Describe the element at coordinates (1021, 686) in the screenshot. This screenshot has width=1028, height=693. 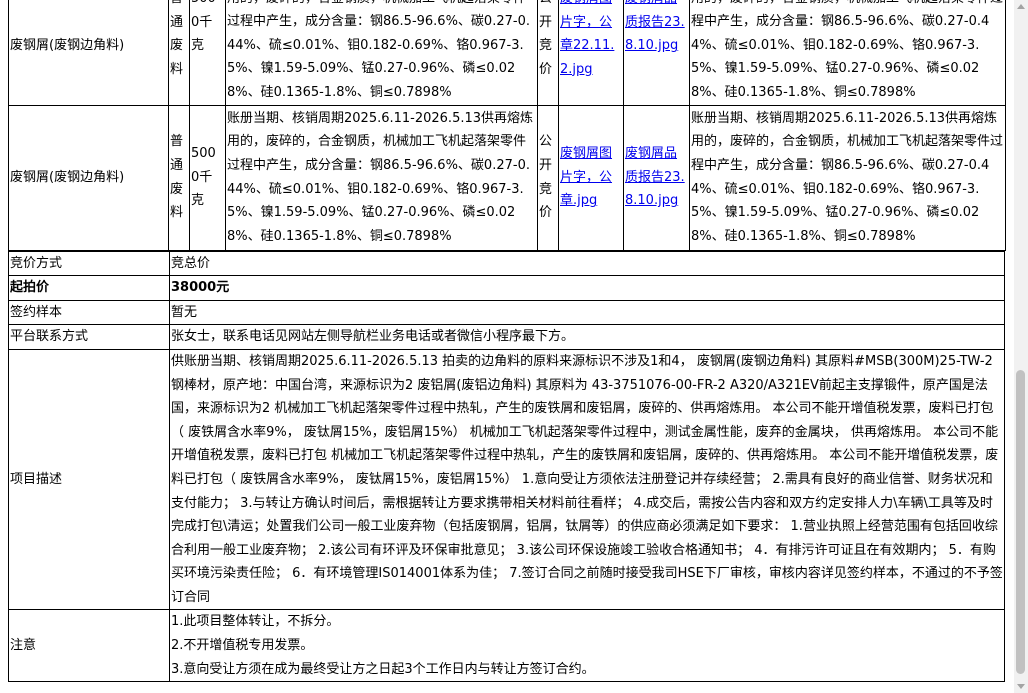
I see `scroll-down-arrow-icon` at that location.